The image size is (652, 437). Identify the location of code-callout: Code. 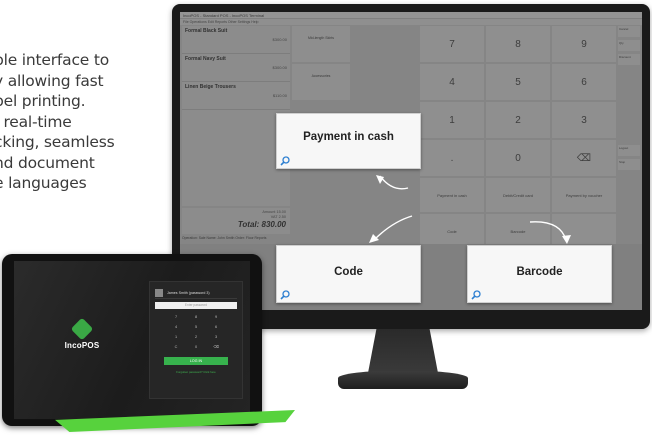
(348, 274).